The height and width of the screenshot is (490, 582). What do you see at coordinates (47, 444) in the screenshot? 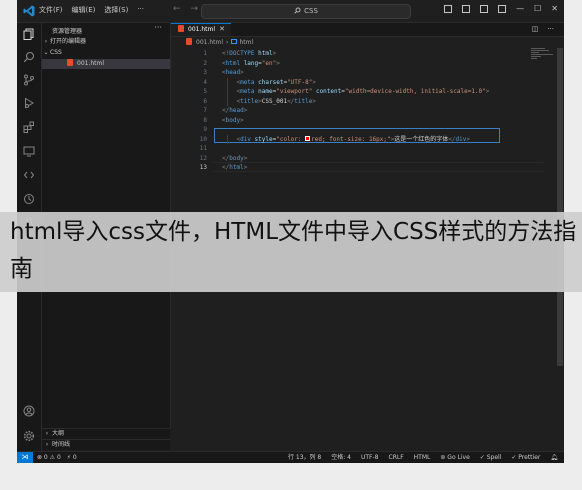
I see `chevron-right-icon: ›` at bounding box center [47, 444].